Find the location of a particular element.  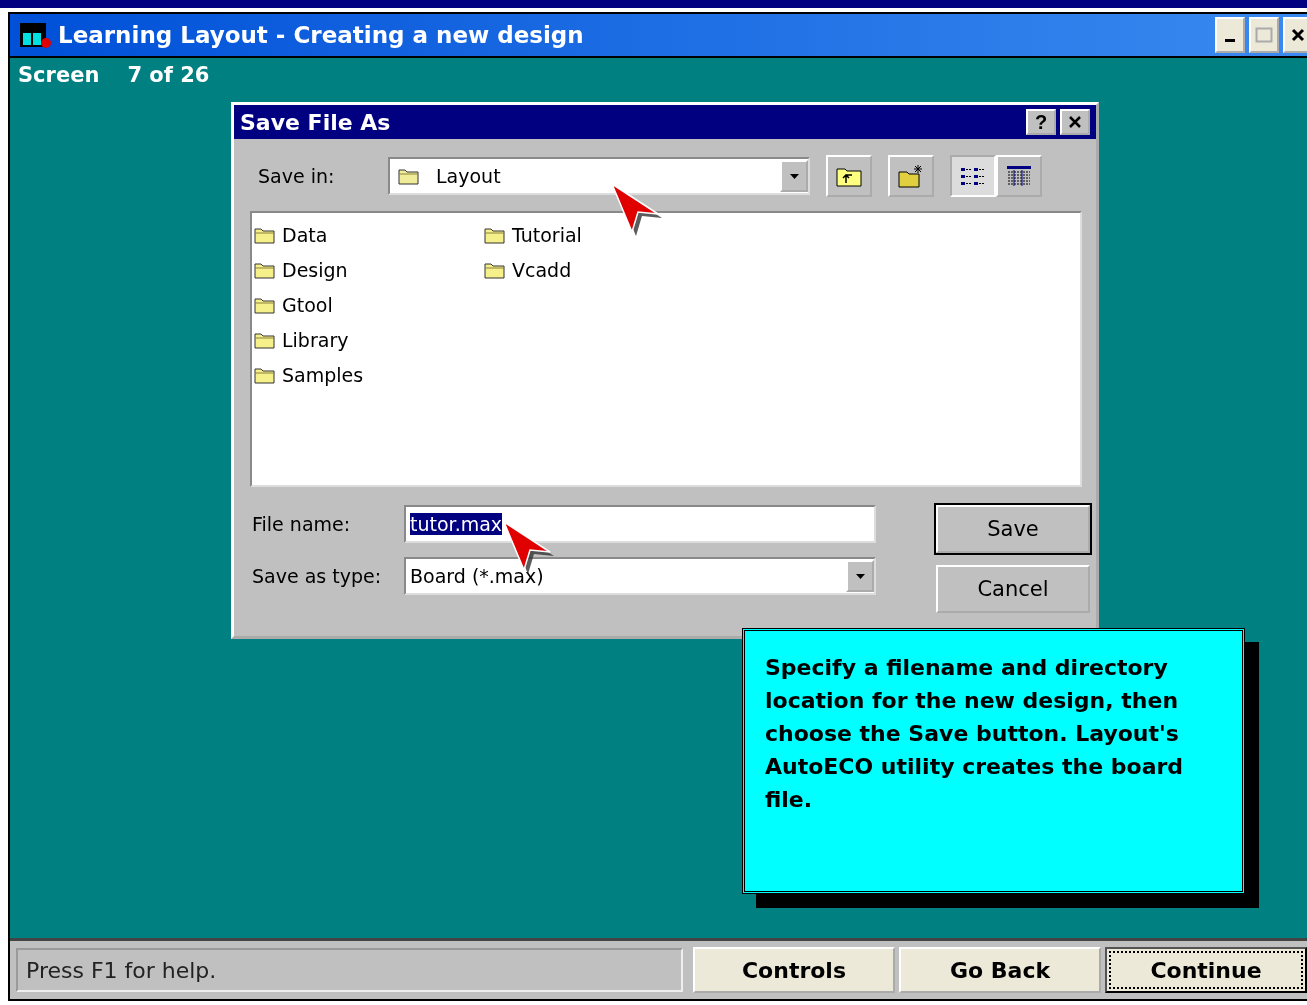

folder-item: Tutorial is located at coordinates (599, 234).